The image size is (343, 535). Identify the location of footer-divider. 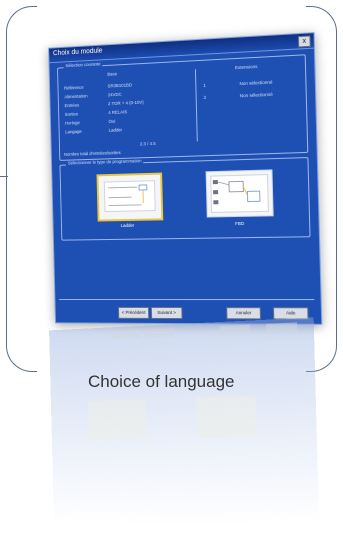
(187, 300).